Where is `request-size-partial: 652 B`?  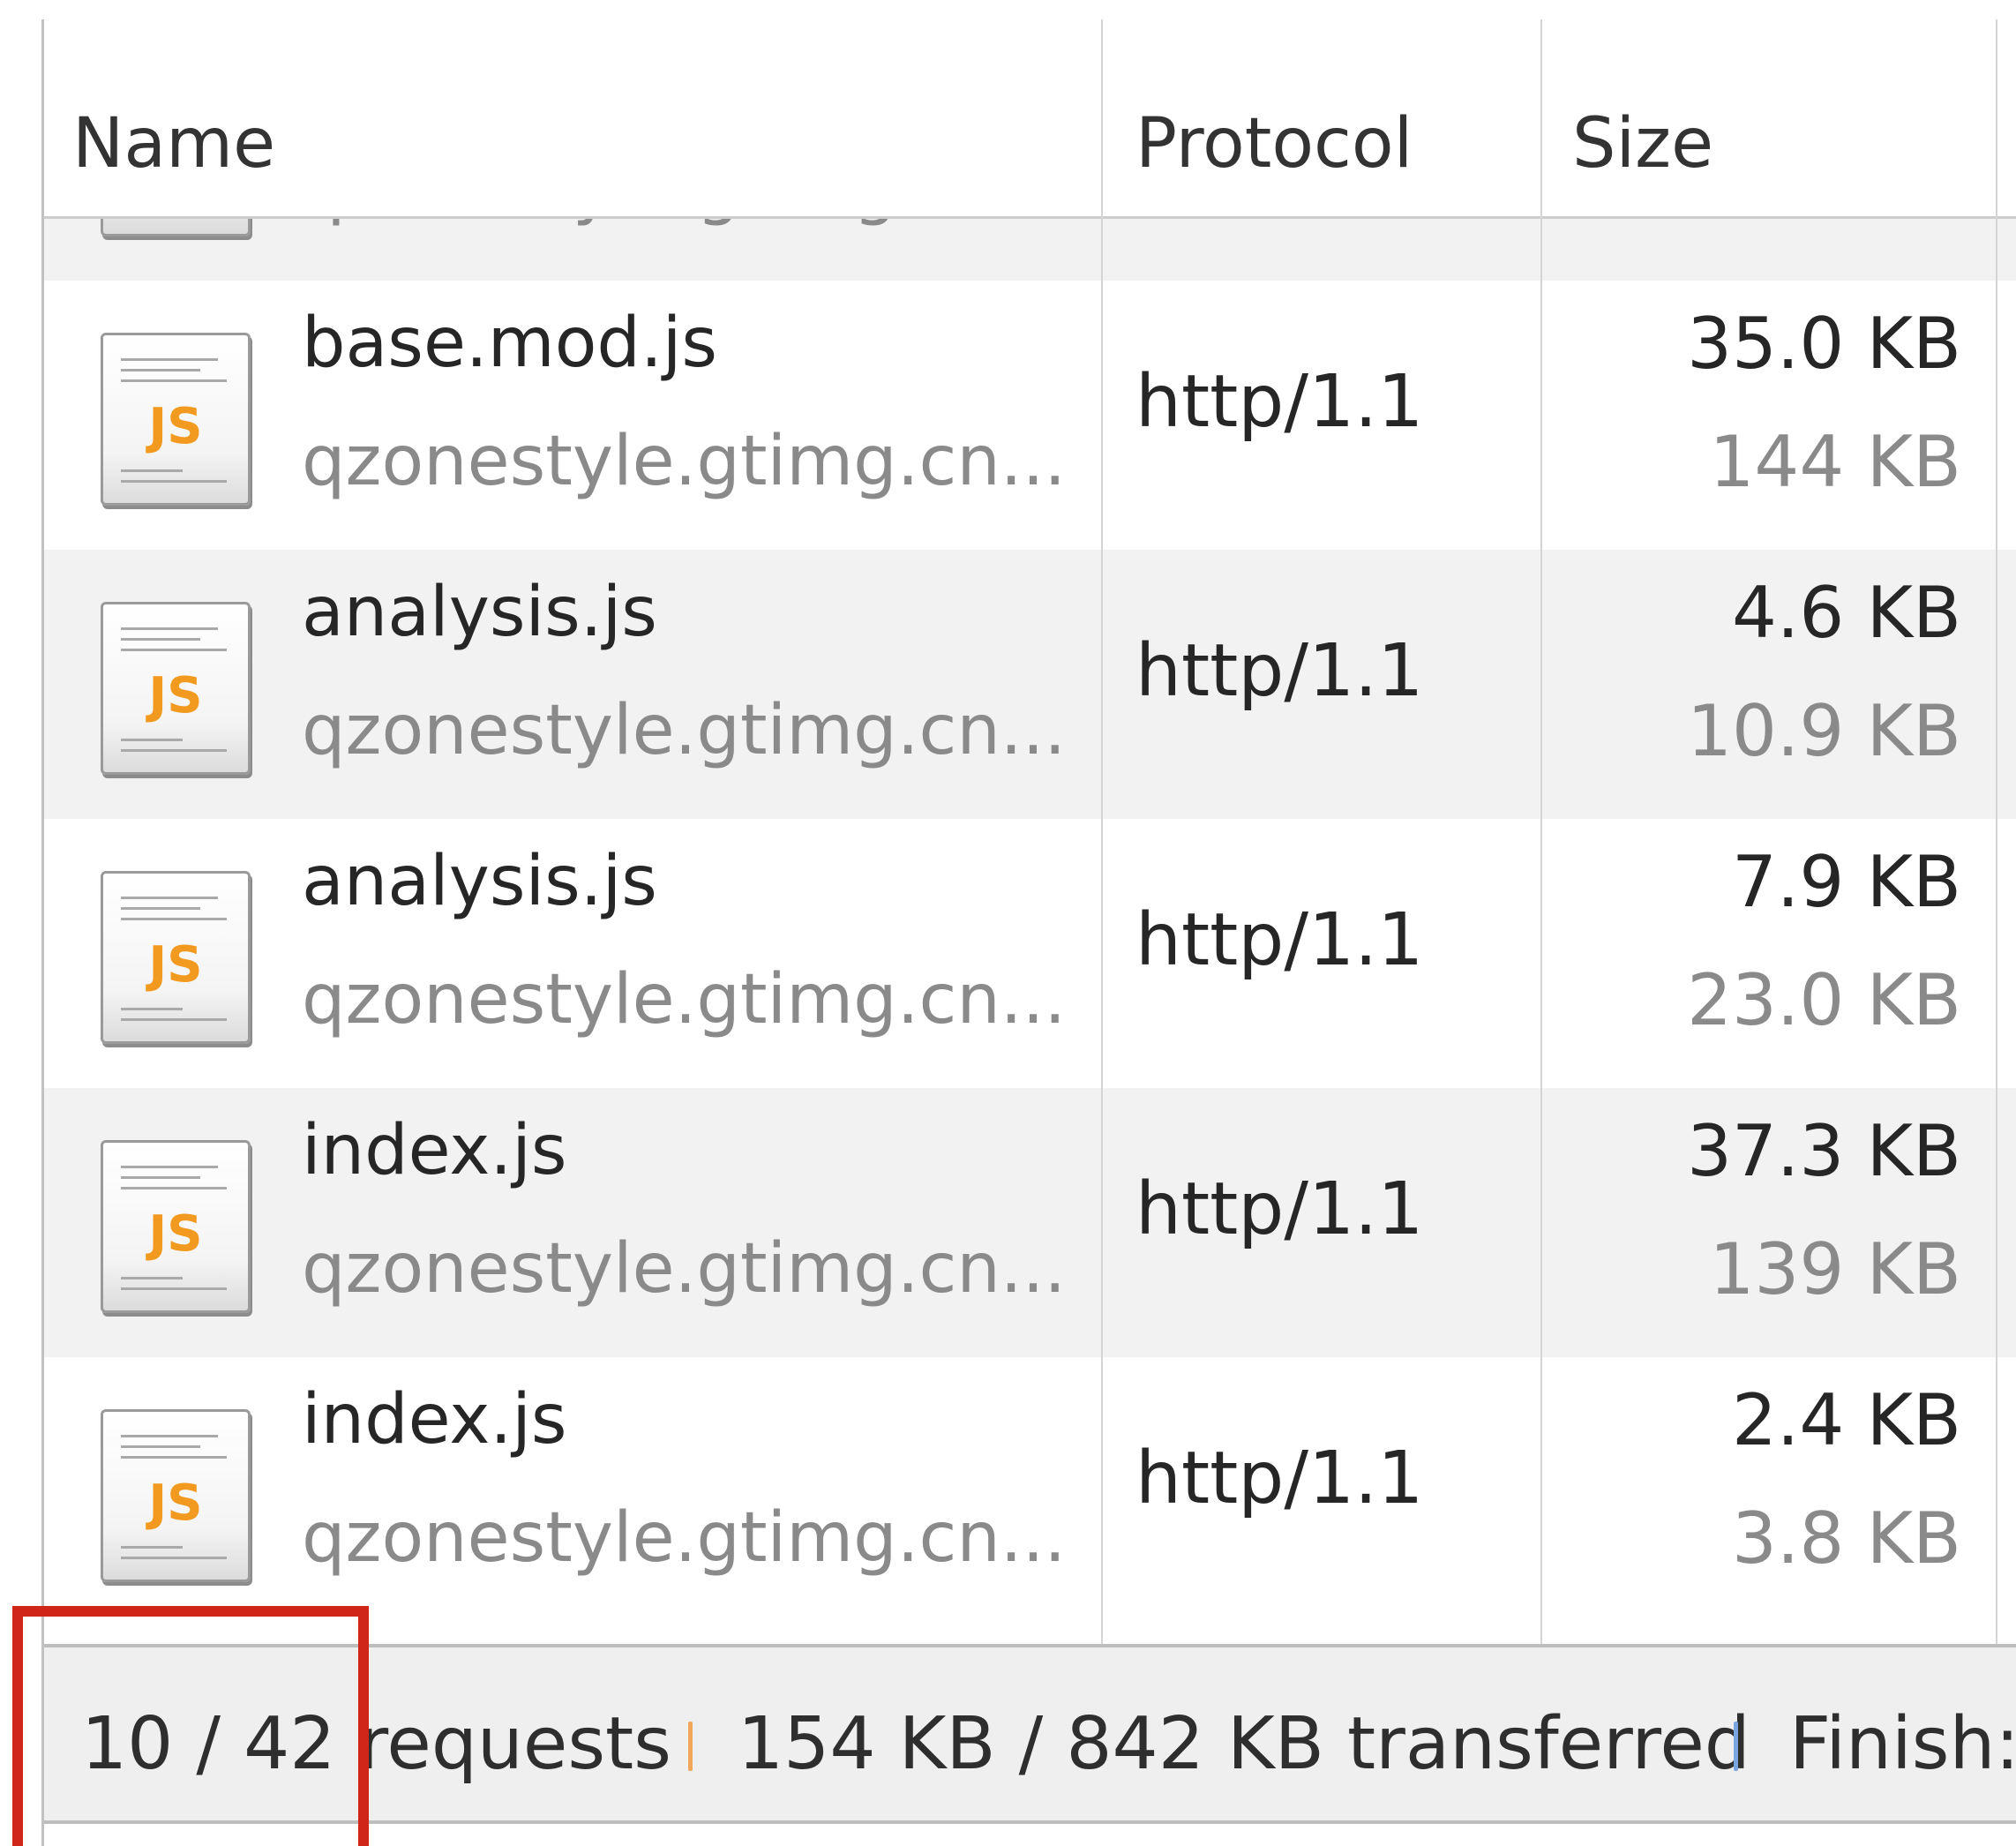 request-size-partial: 652 B is located at coordinates (1858, 224).